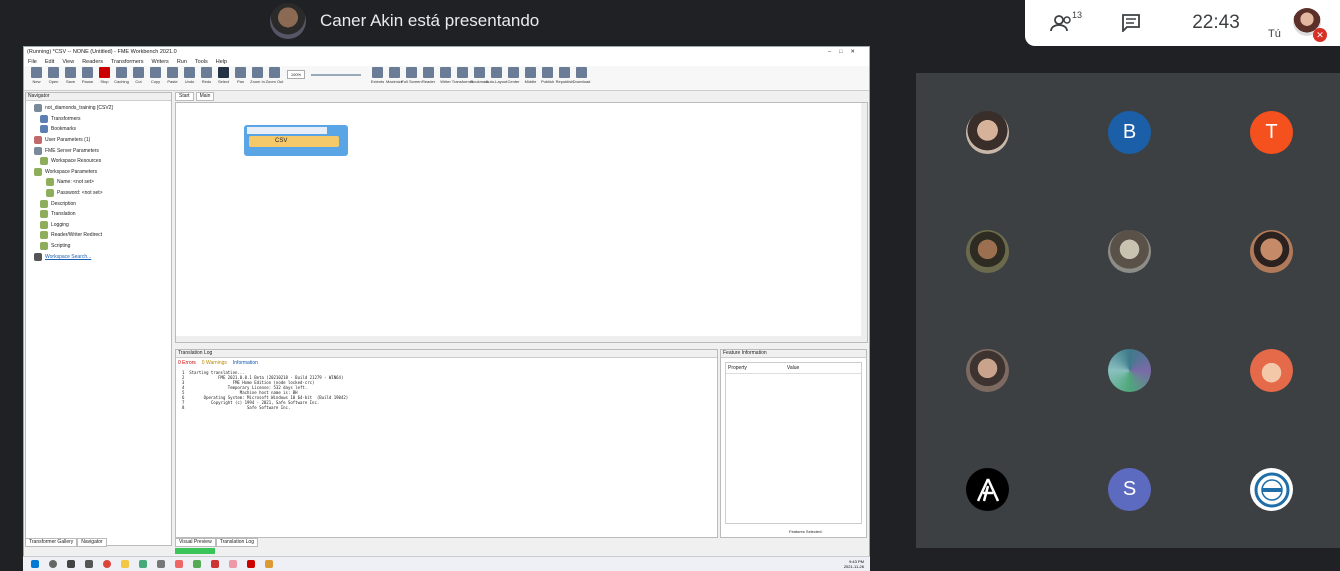 The image size is (1340, 571). What do you see at coordinates (100, 246) in the screenshot?
I see `navigator-item: Scripting` at bounding box center [100, 246].